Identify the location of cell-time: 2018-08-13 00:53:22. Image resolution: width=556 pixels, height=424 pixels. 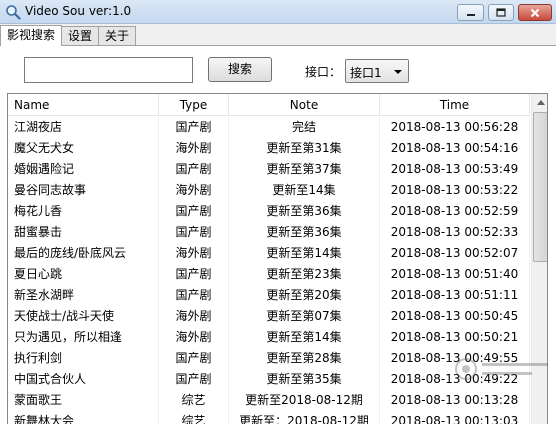
(455, 190).